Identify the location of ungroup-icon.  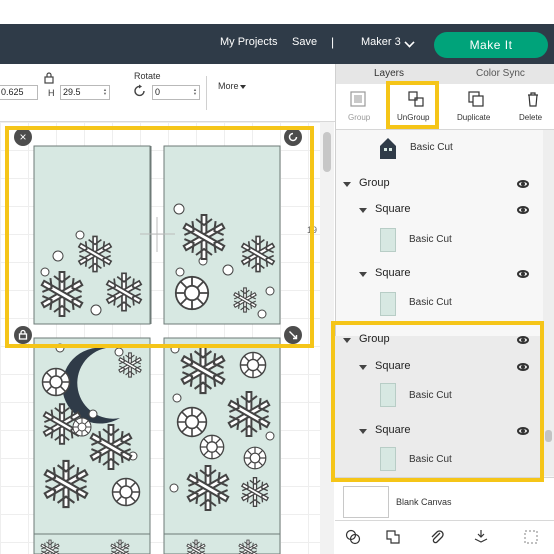
(416, 99).